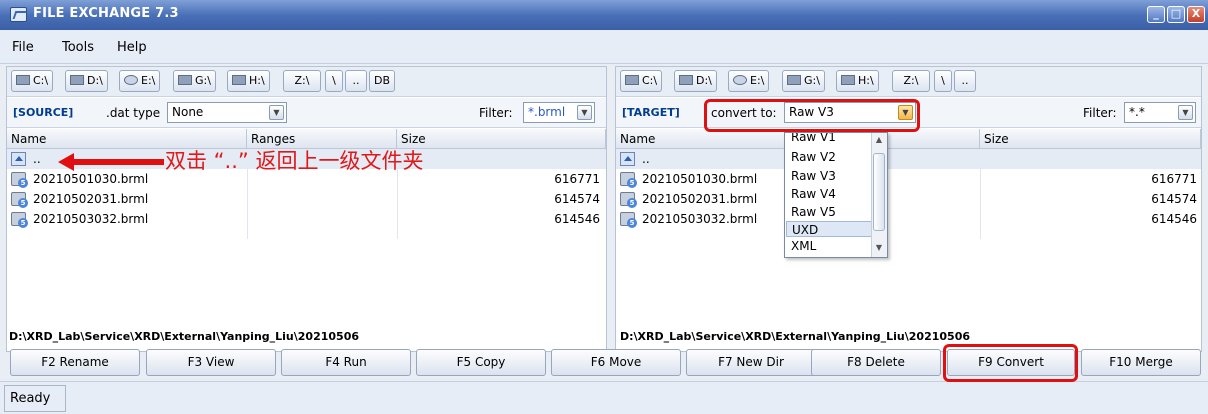 This screenshot has height=414, width=1208. Describe the element at coordinates (866, 80) in the screenshot. I see `drive-label: H:\` at that location.